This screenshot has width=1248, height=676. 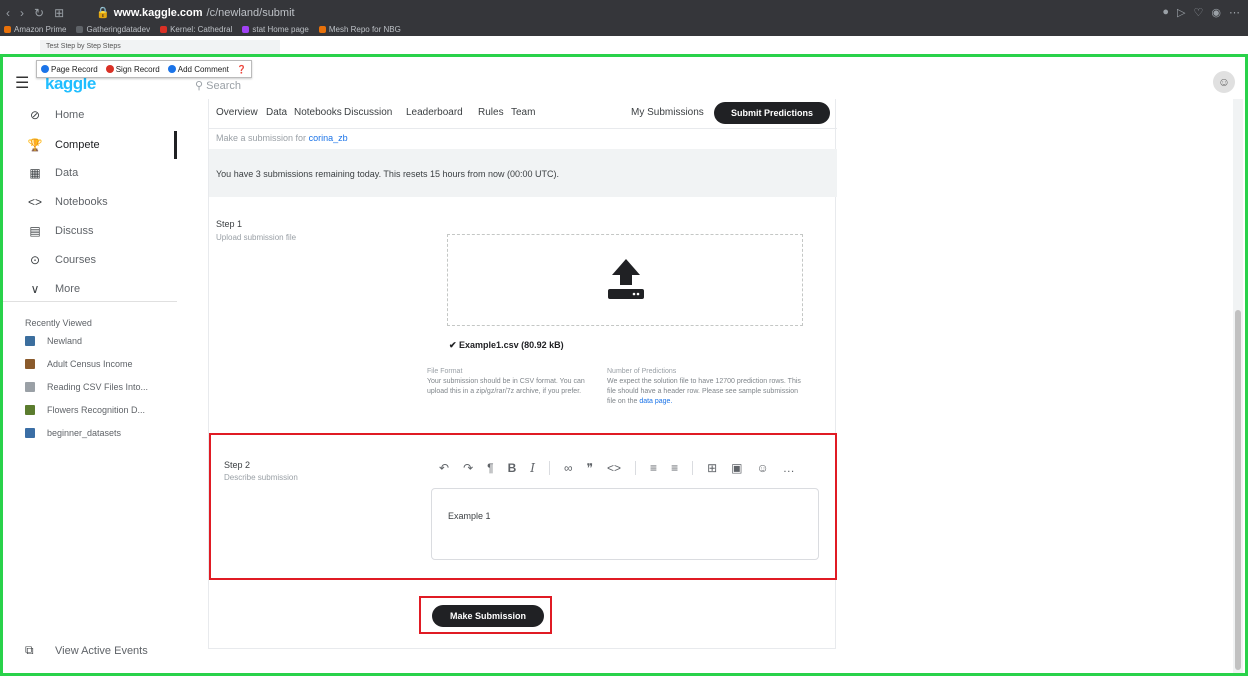 What do you see at coordinates (237, 112) in the screenshot?
I see `tab-overview: Overview` at bounding box center [237, 112].